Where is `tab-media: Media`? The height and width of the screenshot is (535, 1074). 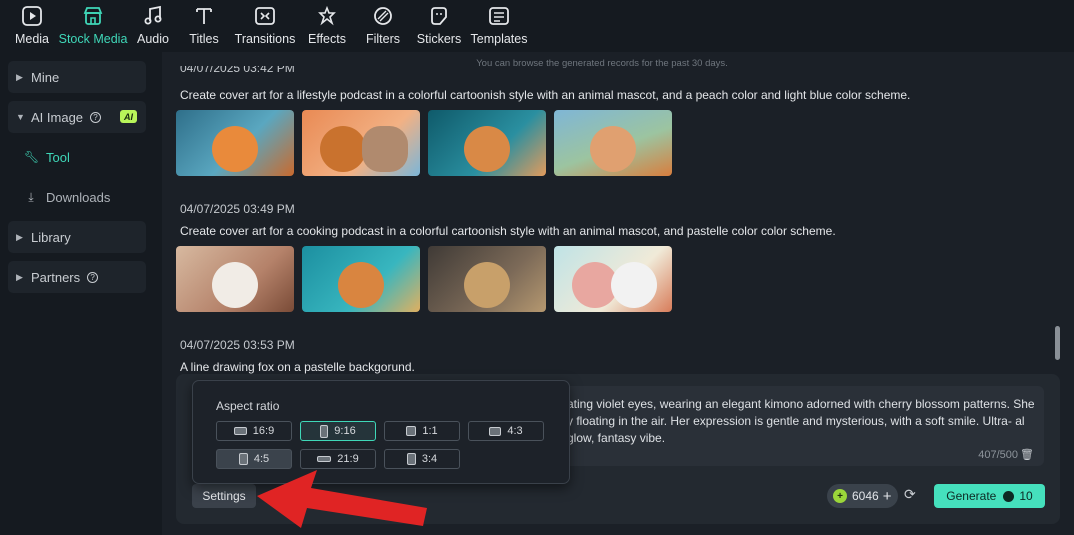 tab-media: Media is located at coordinates (32, 26).